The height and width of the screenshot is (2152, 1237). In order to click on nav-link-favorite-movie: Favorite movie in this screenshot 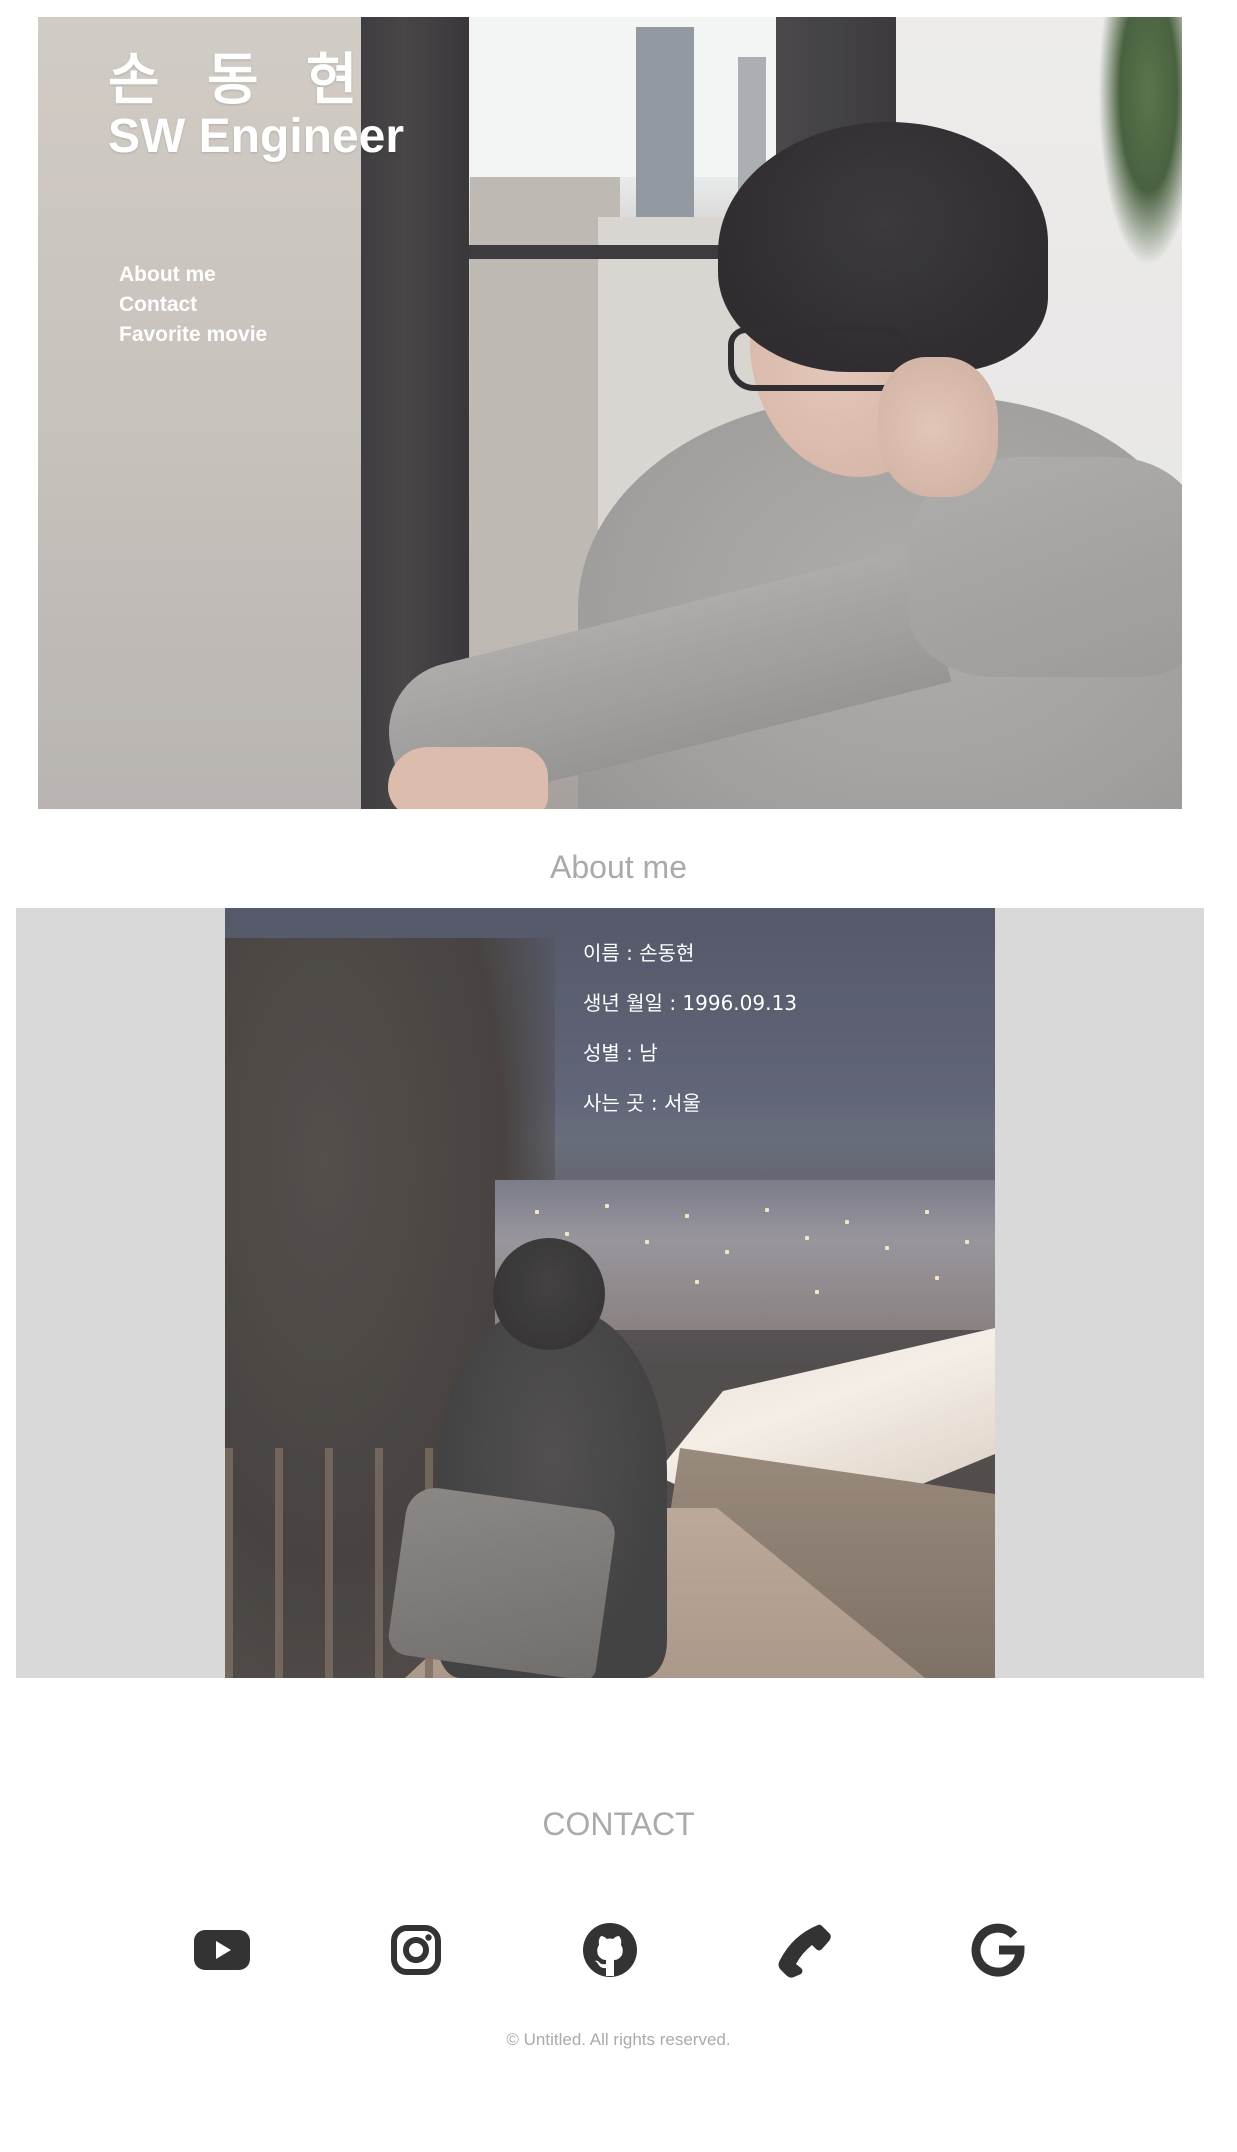, I will do `click(193, 335)`.